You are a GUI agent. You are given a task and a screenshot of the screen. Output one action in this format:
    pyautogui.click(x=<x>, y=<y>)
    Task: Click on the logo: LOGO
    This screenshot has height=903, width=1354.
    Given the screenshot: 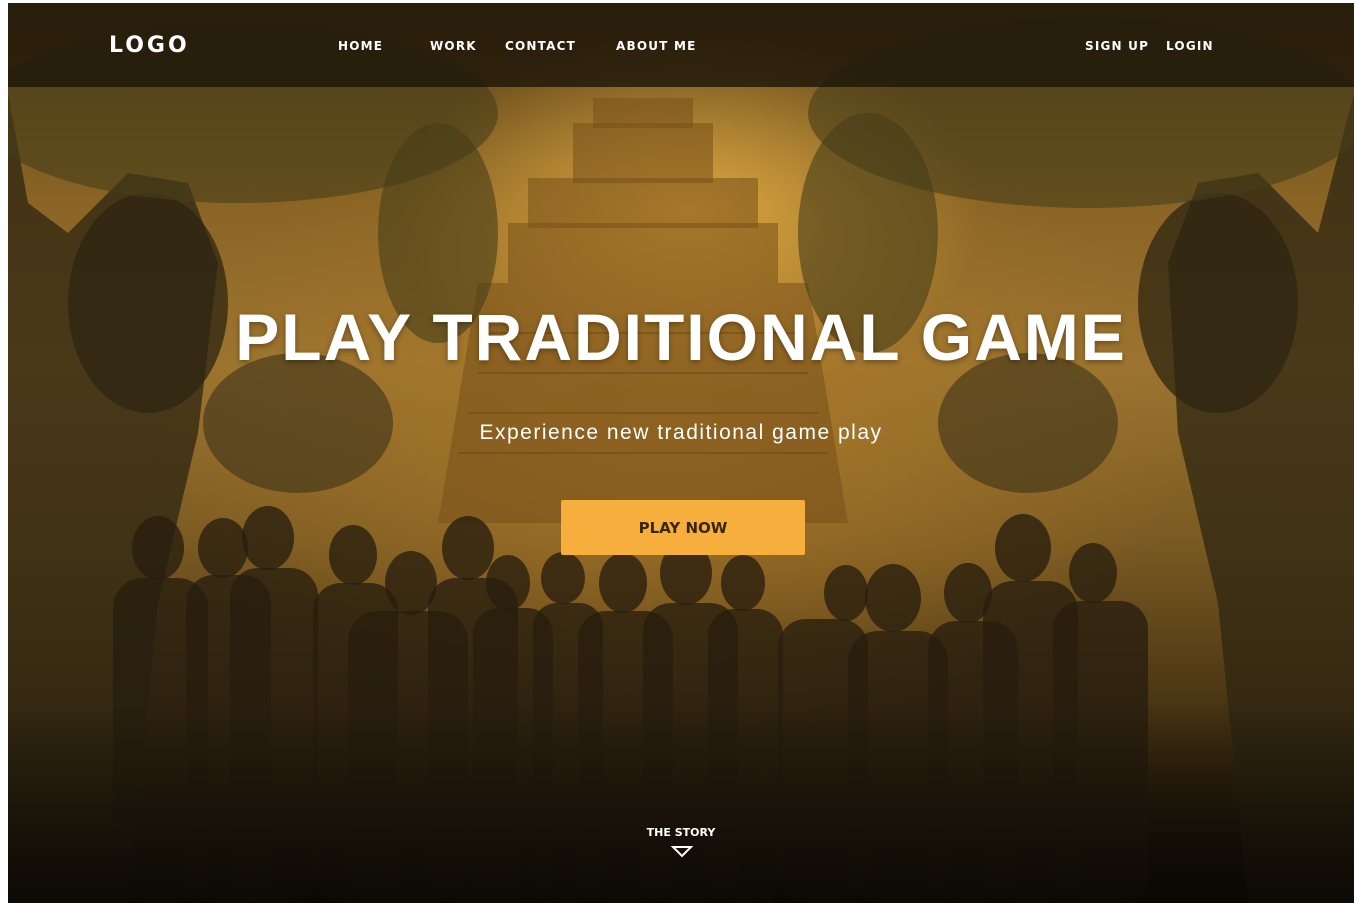 What is the action you would take?
    pyautogui.click(x=149, y=45)
    